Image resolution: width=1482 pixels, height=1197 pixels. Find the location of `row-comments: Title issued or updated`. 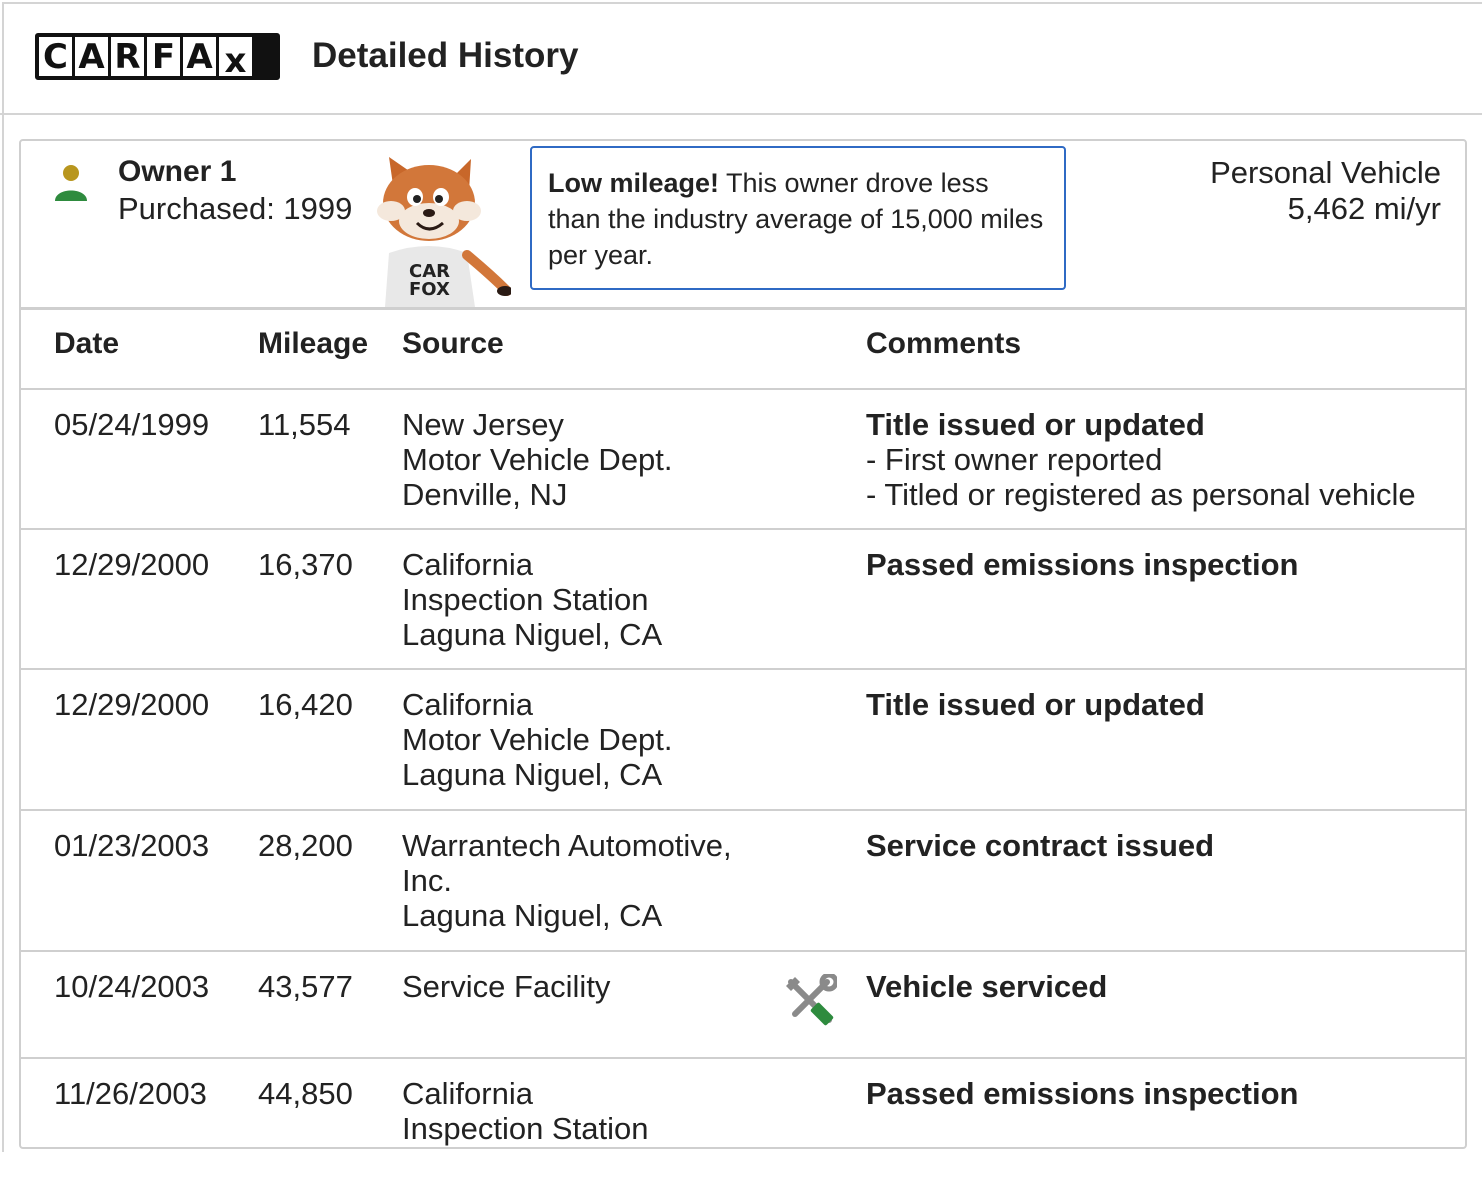

row-comments: Title issued or updated is located at coordinates (1161, 704).